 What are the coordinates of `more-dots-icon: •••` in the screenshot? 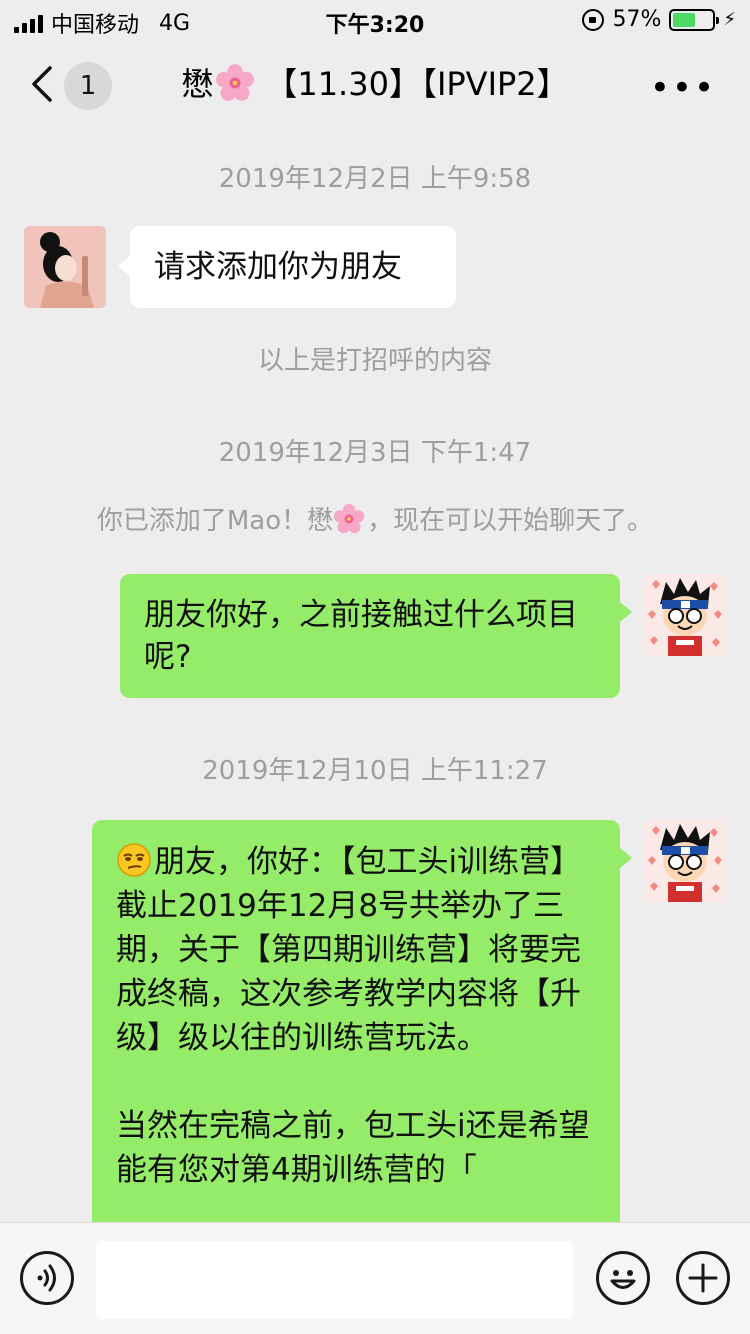 It's located at (682, 88).